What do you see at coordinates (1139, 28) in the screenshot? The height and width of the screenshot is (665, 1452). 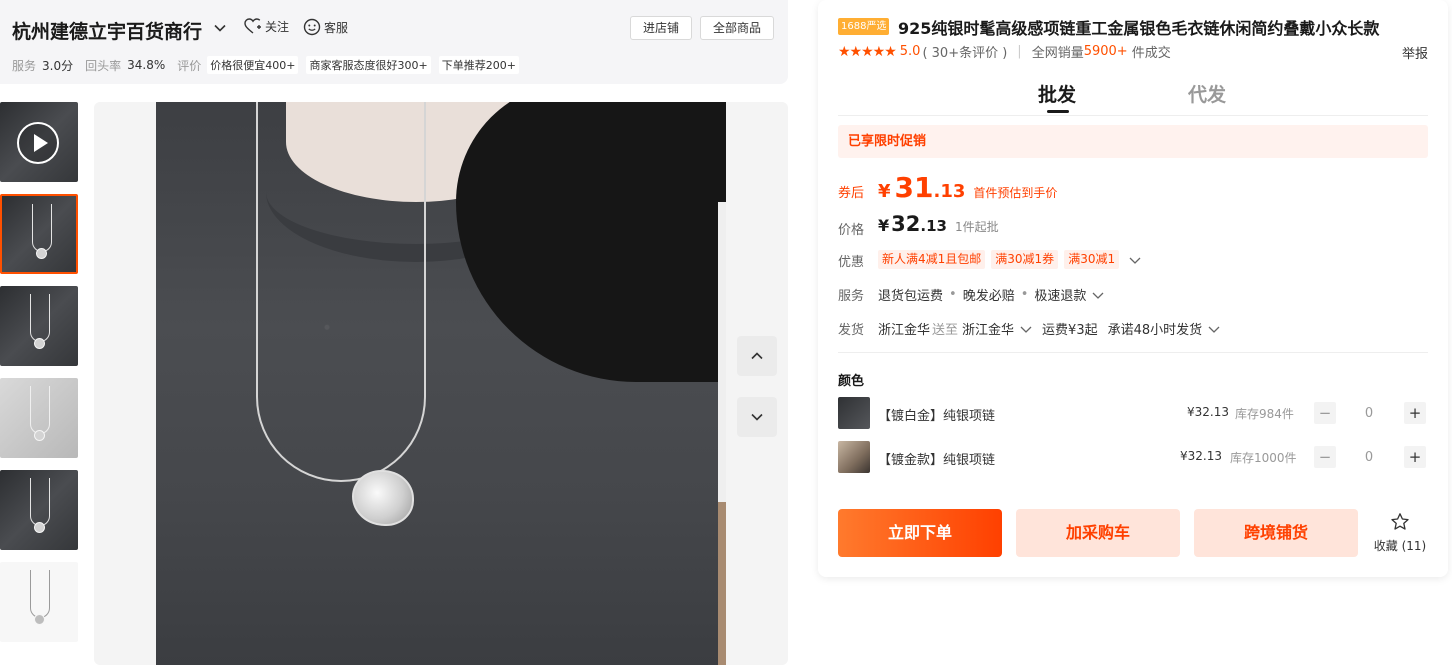 I see `product-title: 925纯银时髦高级感项链重工金属银色毛衣链休闲简约叠戴小众长款` at bounding box center [1139, 28].